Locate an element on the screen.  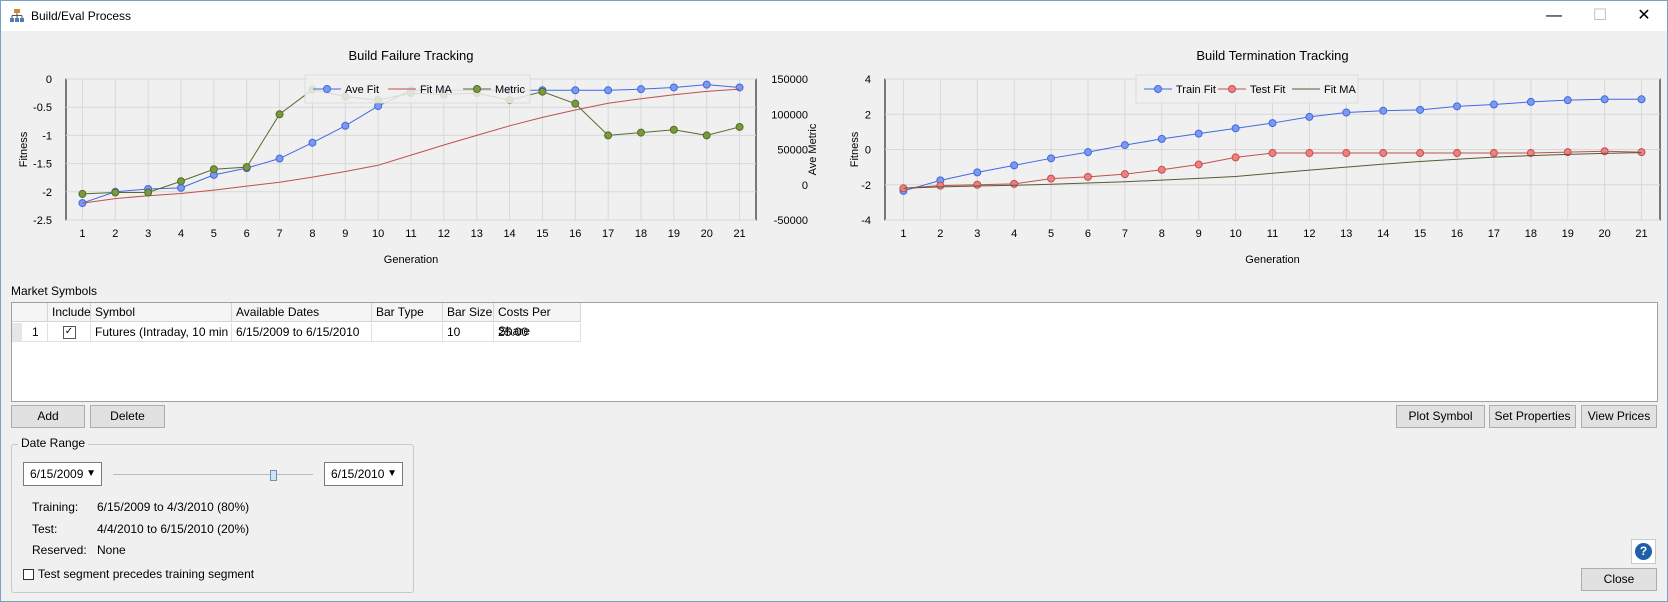
column-header-bar-size: Bar Size is located at coordinates (468, 312).